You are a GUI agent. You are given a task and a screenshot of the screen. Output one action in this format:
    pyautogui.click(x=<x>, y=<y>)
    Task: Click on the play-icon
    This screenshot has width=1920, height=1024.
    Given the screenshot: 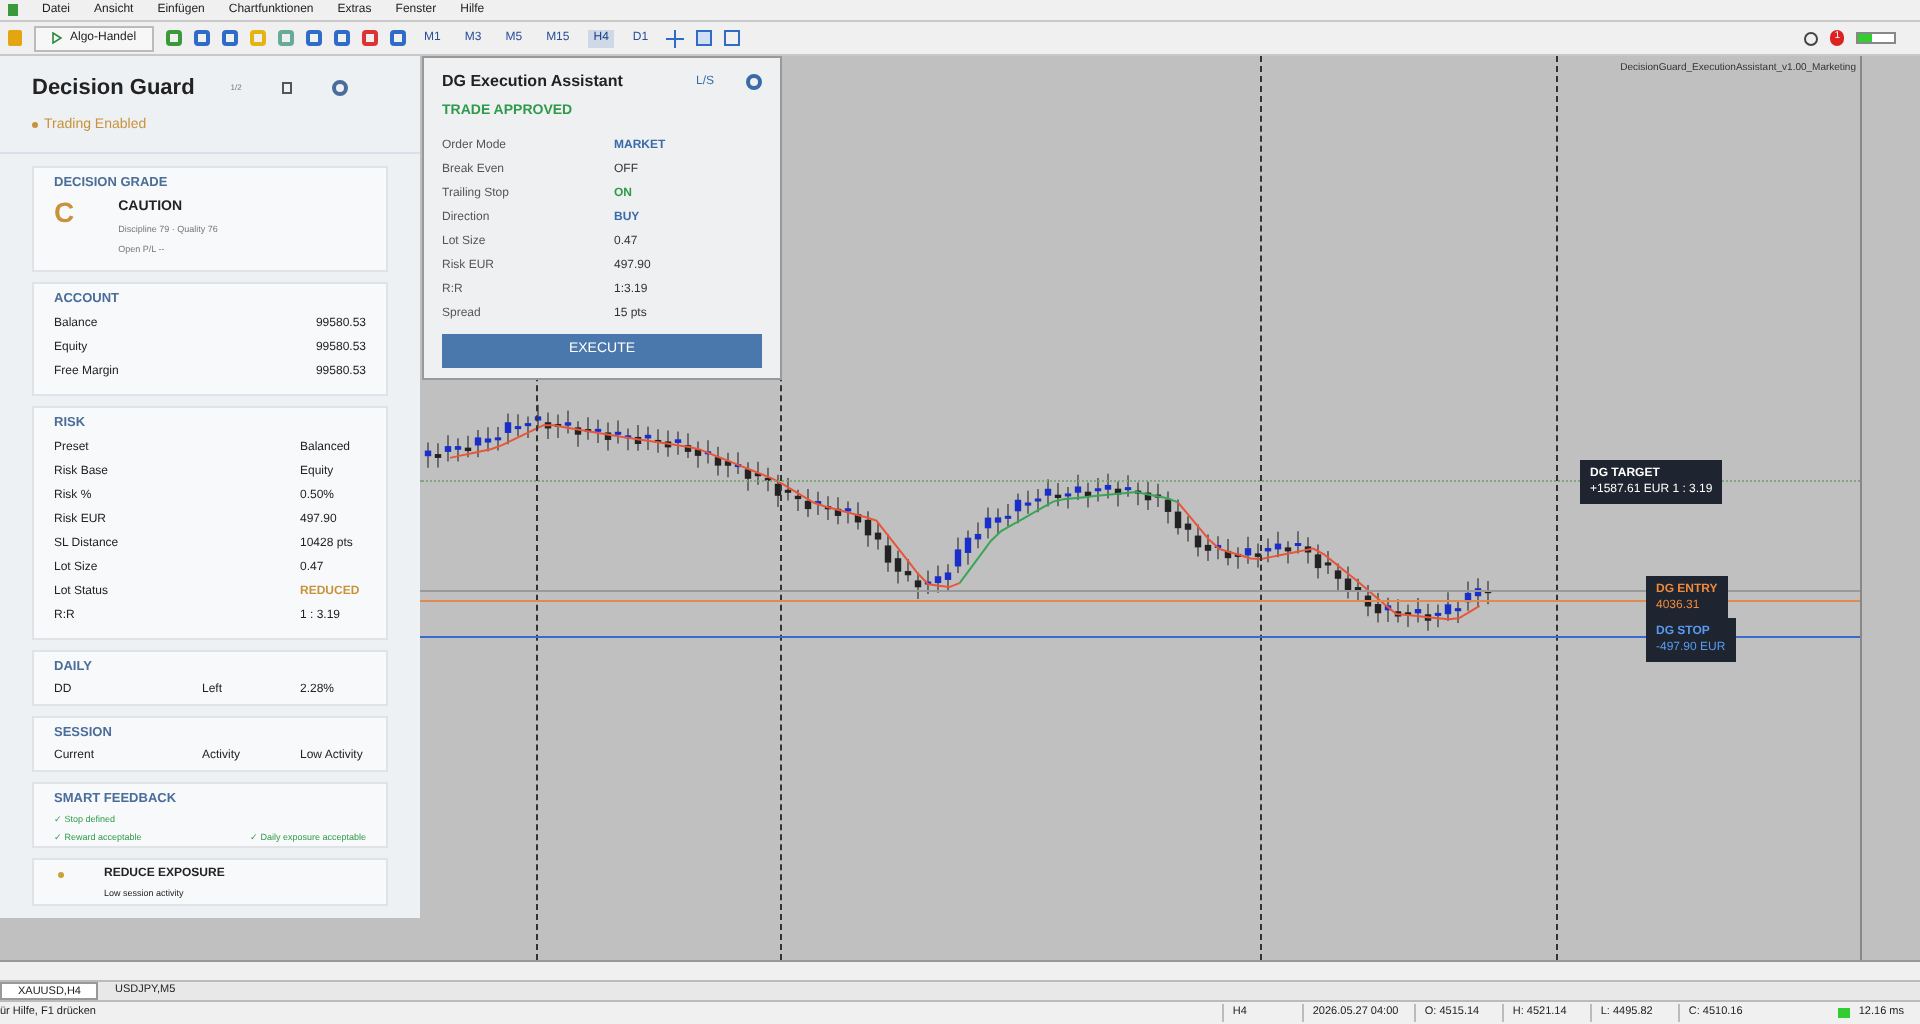 What is the action you would take?
    pyautogui.click(x=57, y=38)
    